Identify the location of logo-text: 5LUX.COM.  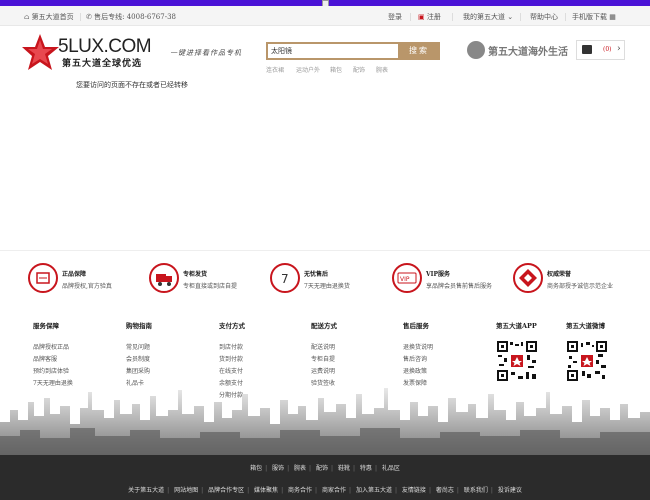
(105, 46).